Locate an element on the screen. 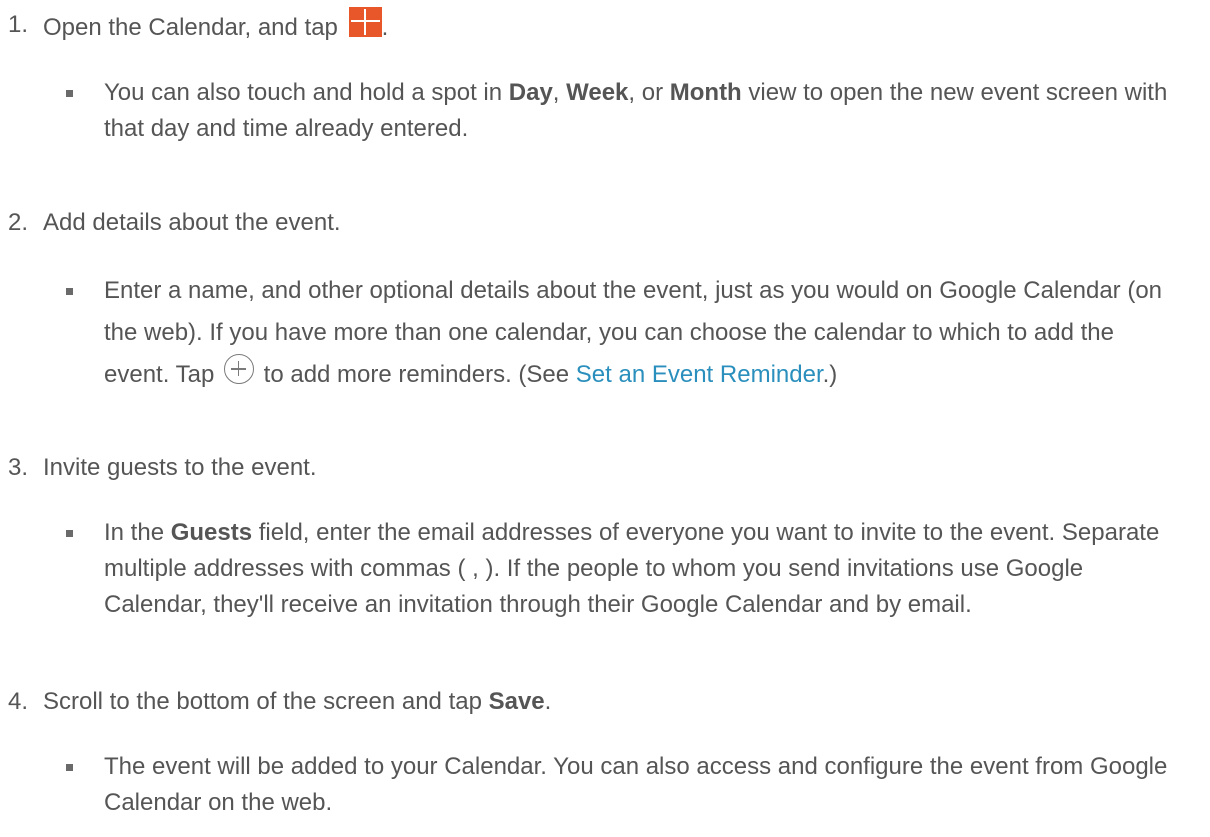 The image size is (1210, 837). circle-plus-icon is located at coordinates (238, 369).